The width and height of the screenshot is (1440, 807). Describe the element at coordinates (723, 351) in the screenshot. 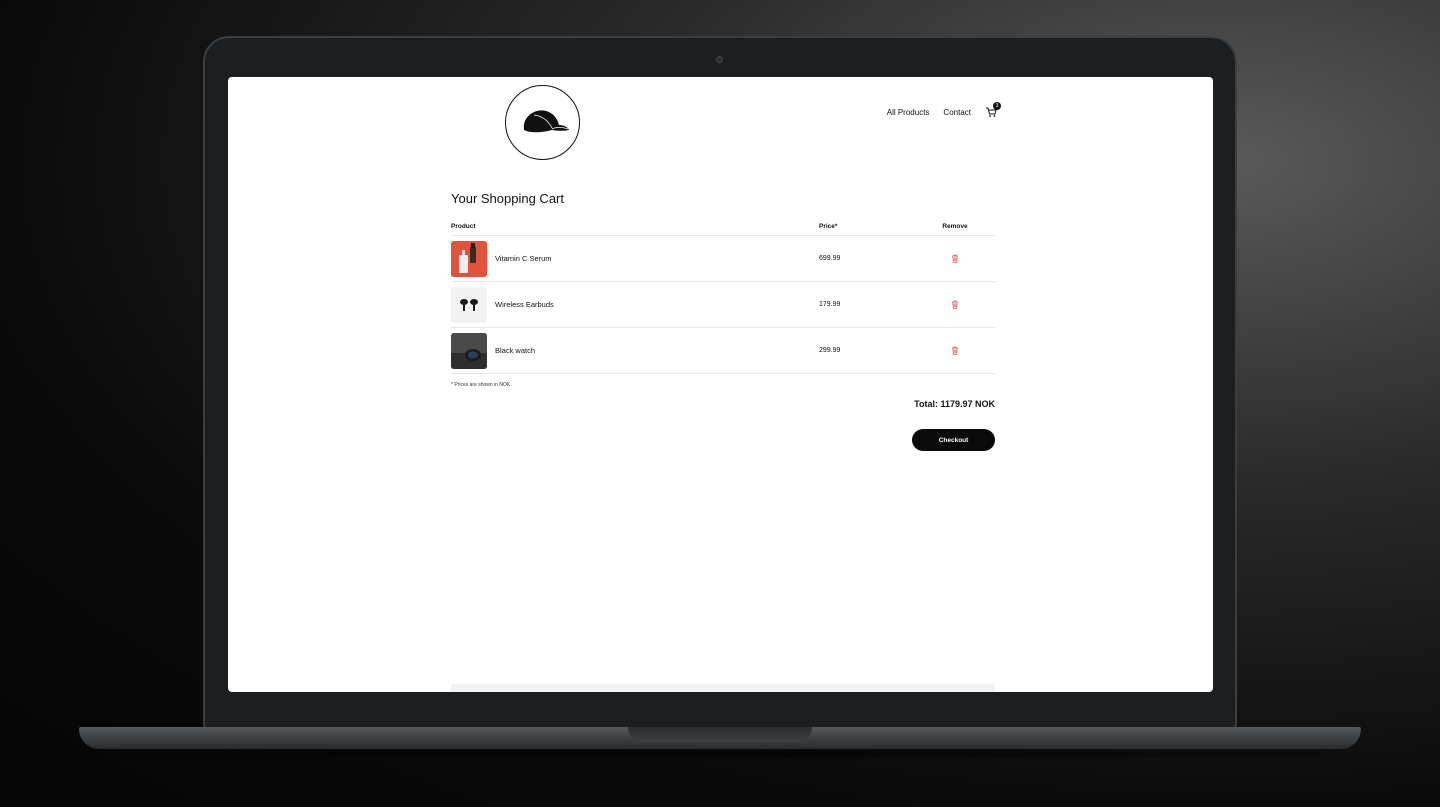

I see `cart-row: Black watch 299.99` at that location.